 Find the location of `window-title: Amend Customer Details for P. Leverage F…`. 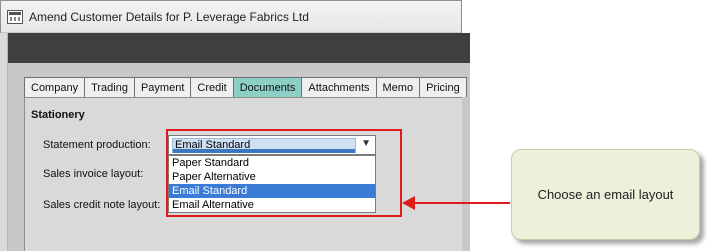

window-title: Amend Customer Details for P. Leverage F… is located at coordinates (169, 17).